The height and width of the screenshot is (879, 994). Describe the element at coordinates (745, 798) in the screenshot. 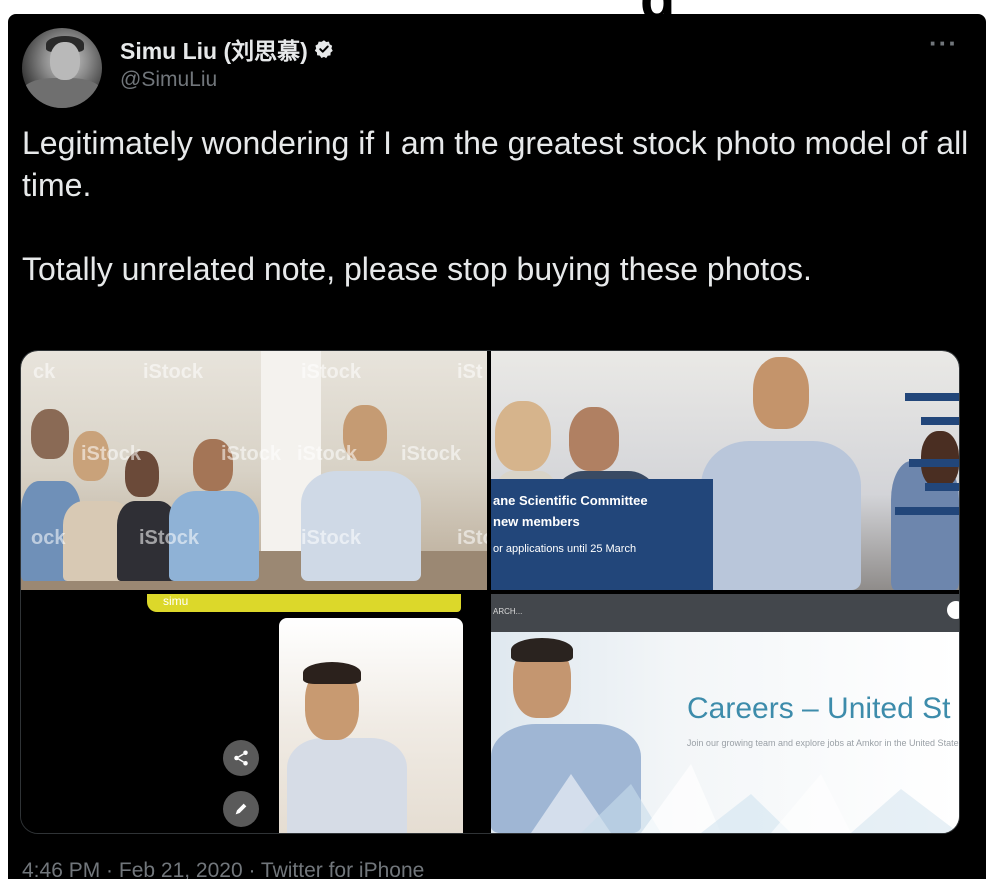

I see `decorative-triangles` at that location.